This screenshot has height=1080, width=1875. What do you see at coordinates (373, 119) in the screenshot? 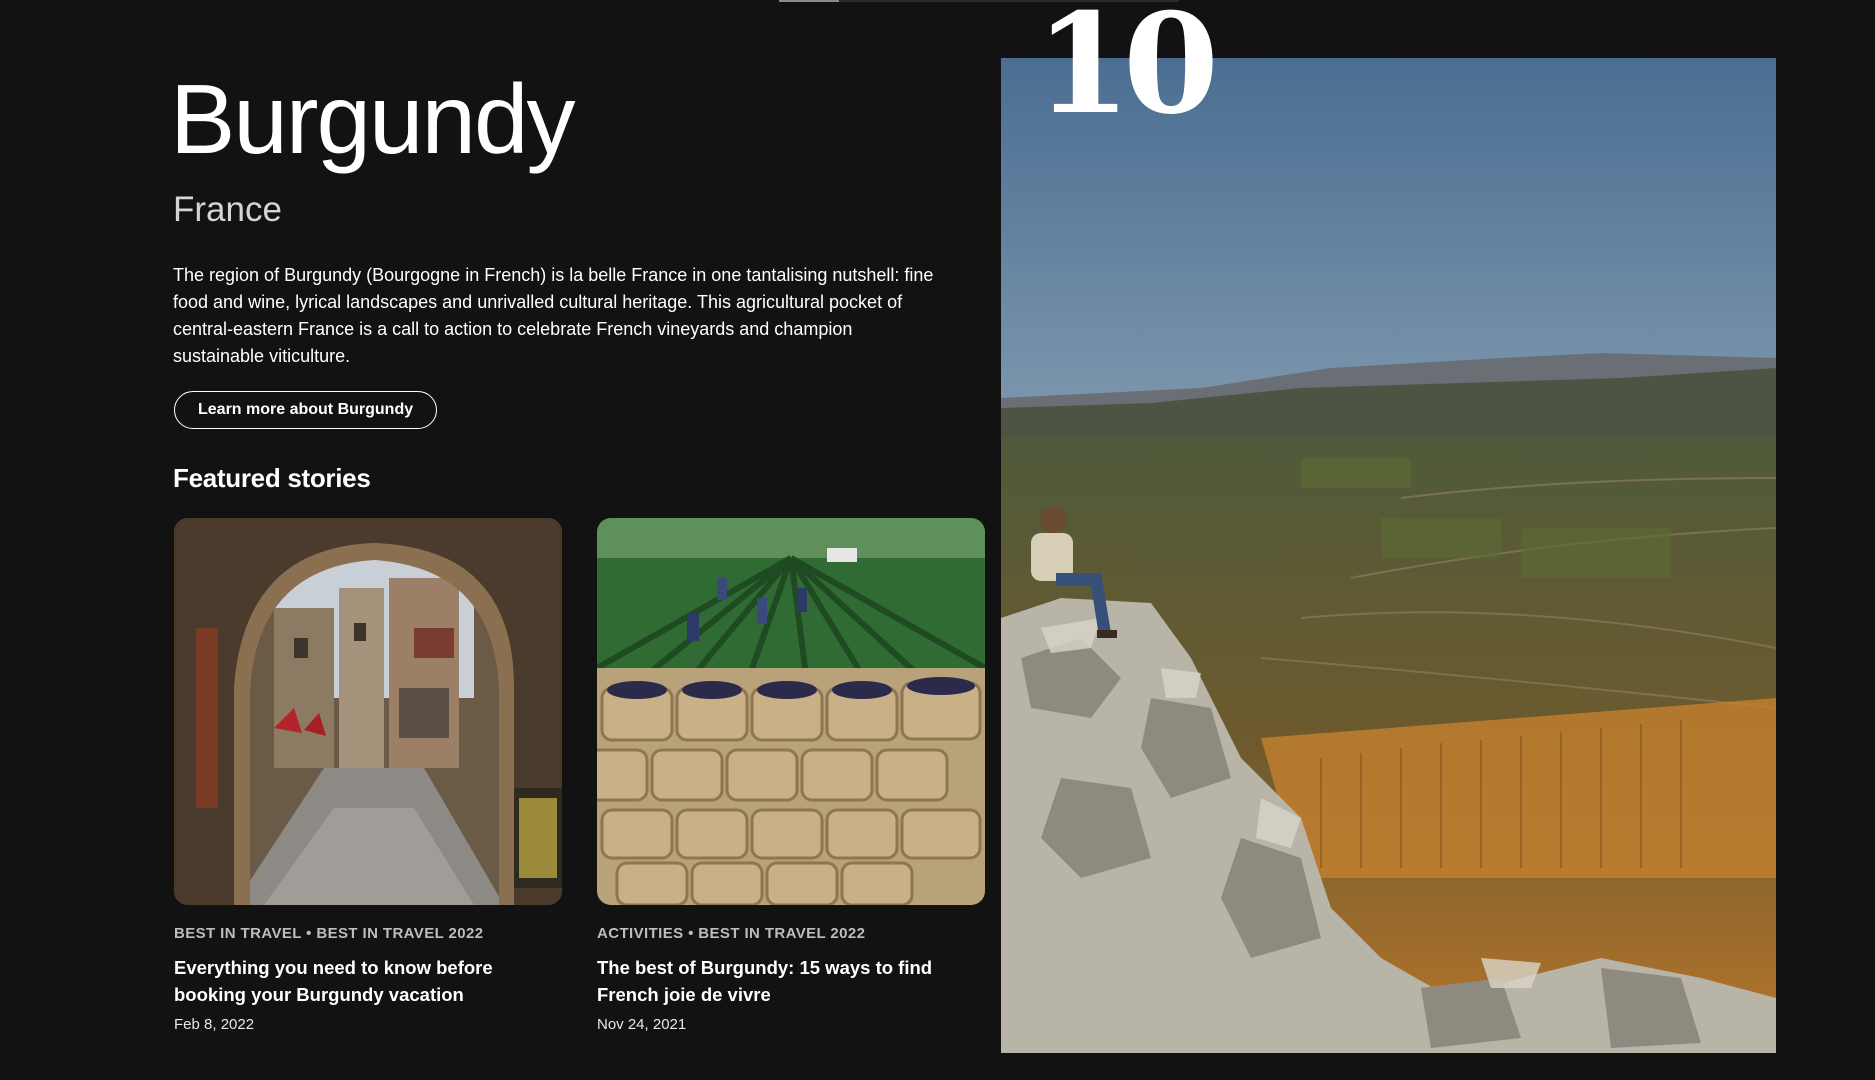
I see `destination-title: Burgundy` at bounding box center [373, 119].